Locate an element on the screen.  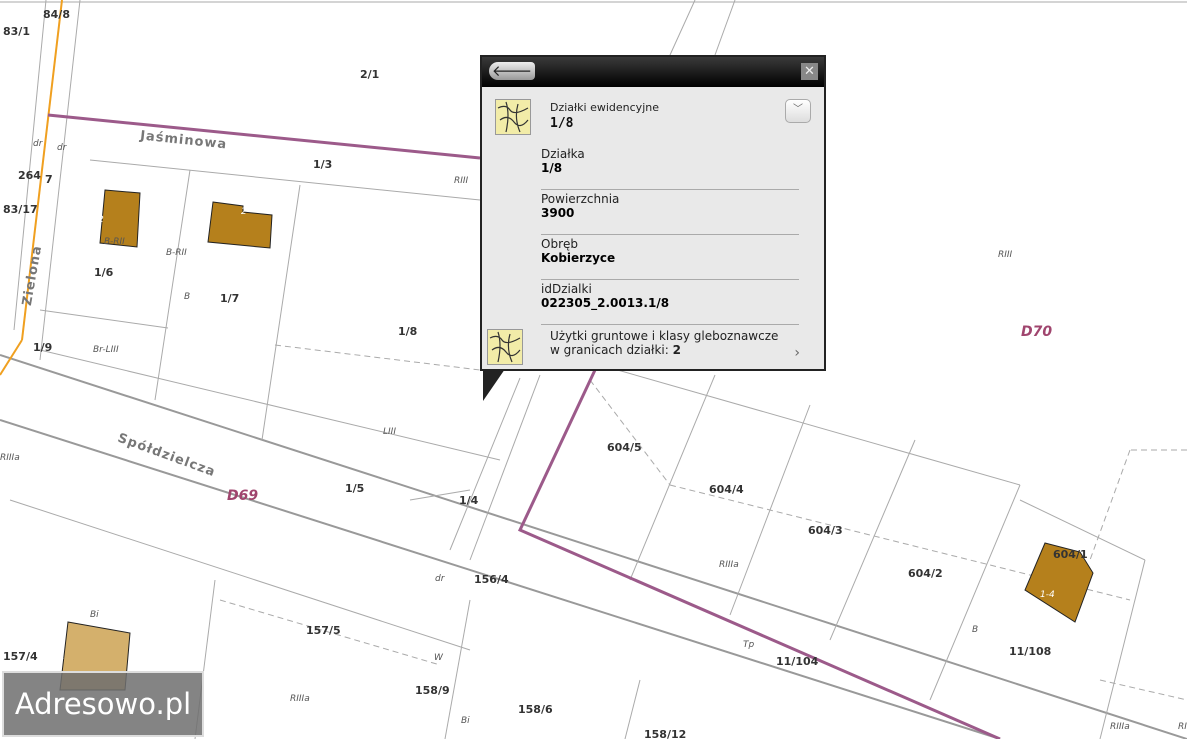
close-button: ✕ is located at coordinates (809, 71).